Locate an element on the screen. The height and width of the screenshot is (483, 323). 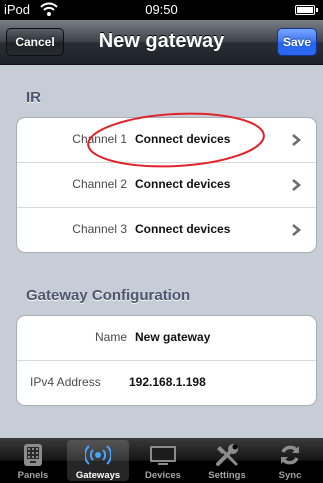
devices-icon is located at coordinates (163, 455).